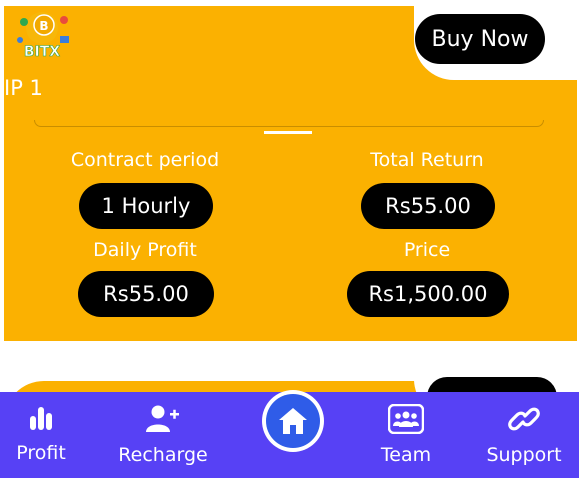  Describe the element at coordinates (524, 435) in the screenshot. I see `nav-support: Support` at that location.